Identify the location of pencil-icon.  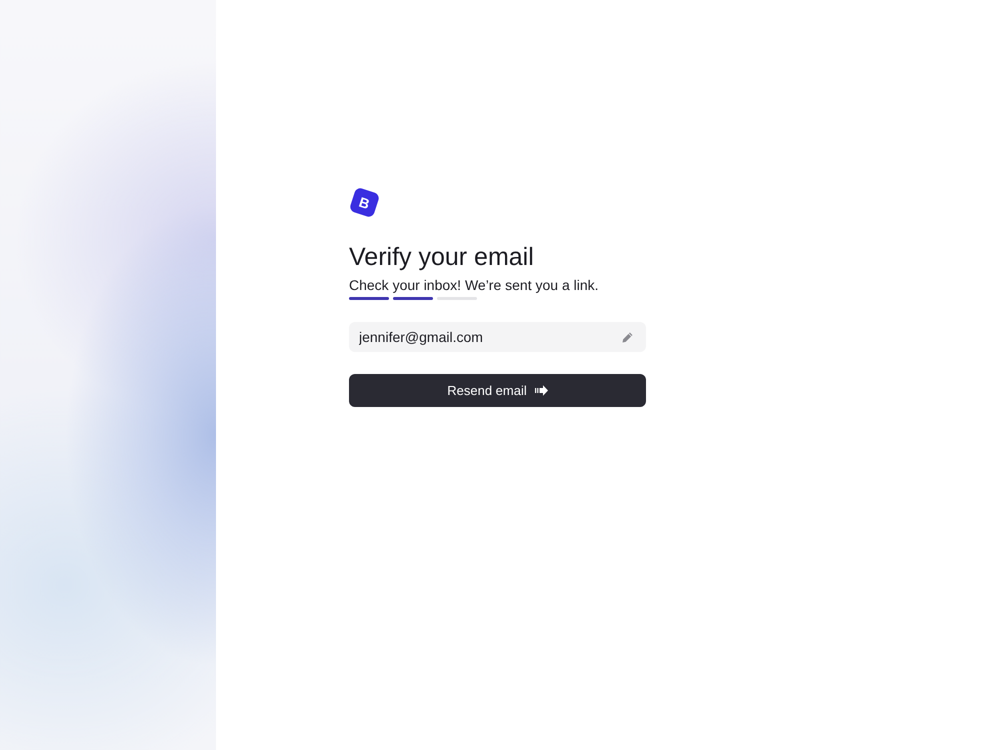
(627, 337).